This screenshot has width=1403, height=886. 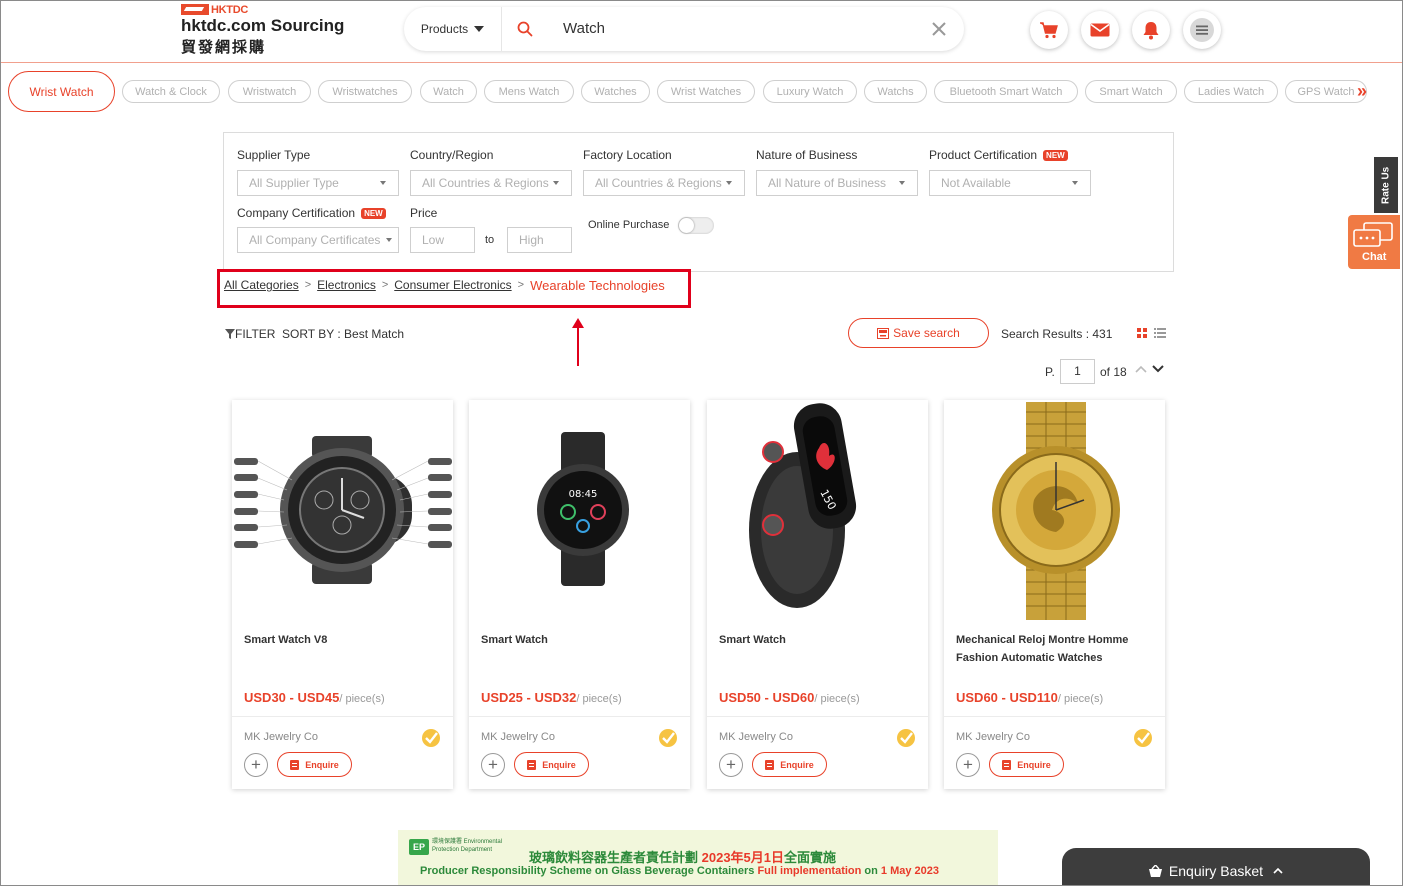 What do you see at coordinates (61, 91) in the screenshot?
I see `tag-wrist-watch: Wrist Watch` at bounding box center [61, 91].